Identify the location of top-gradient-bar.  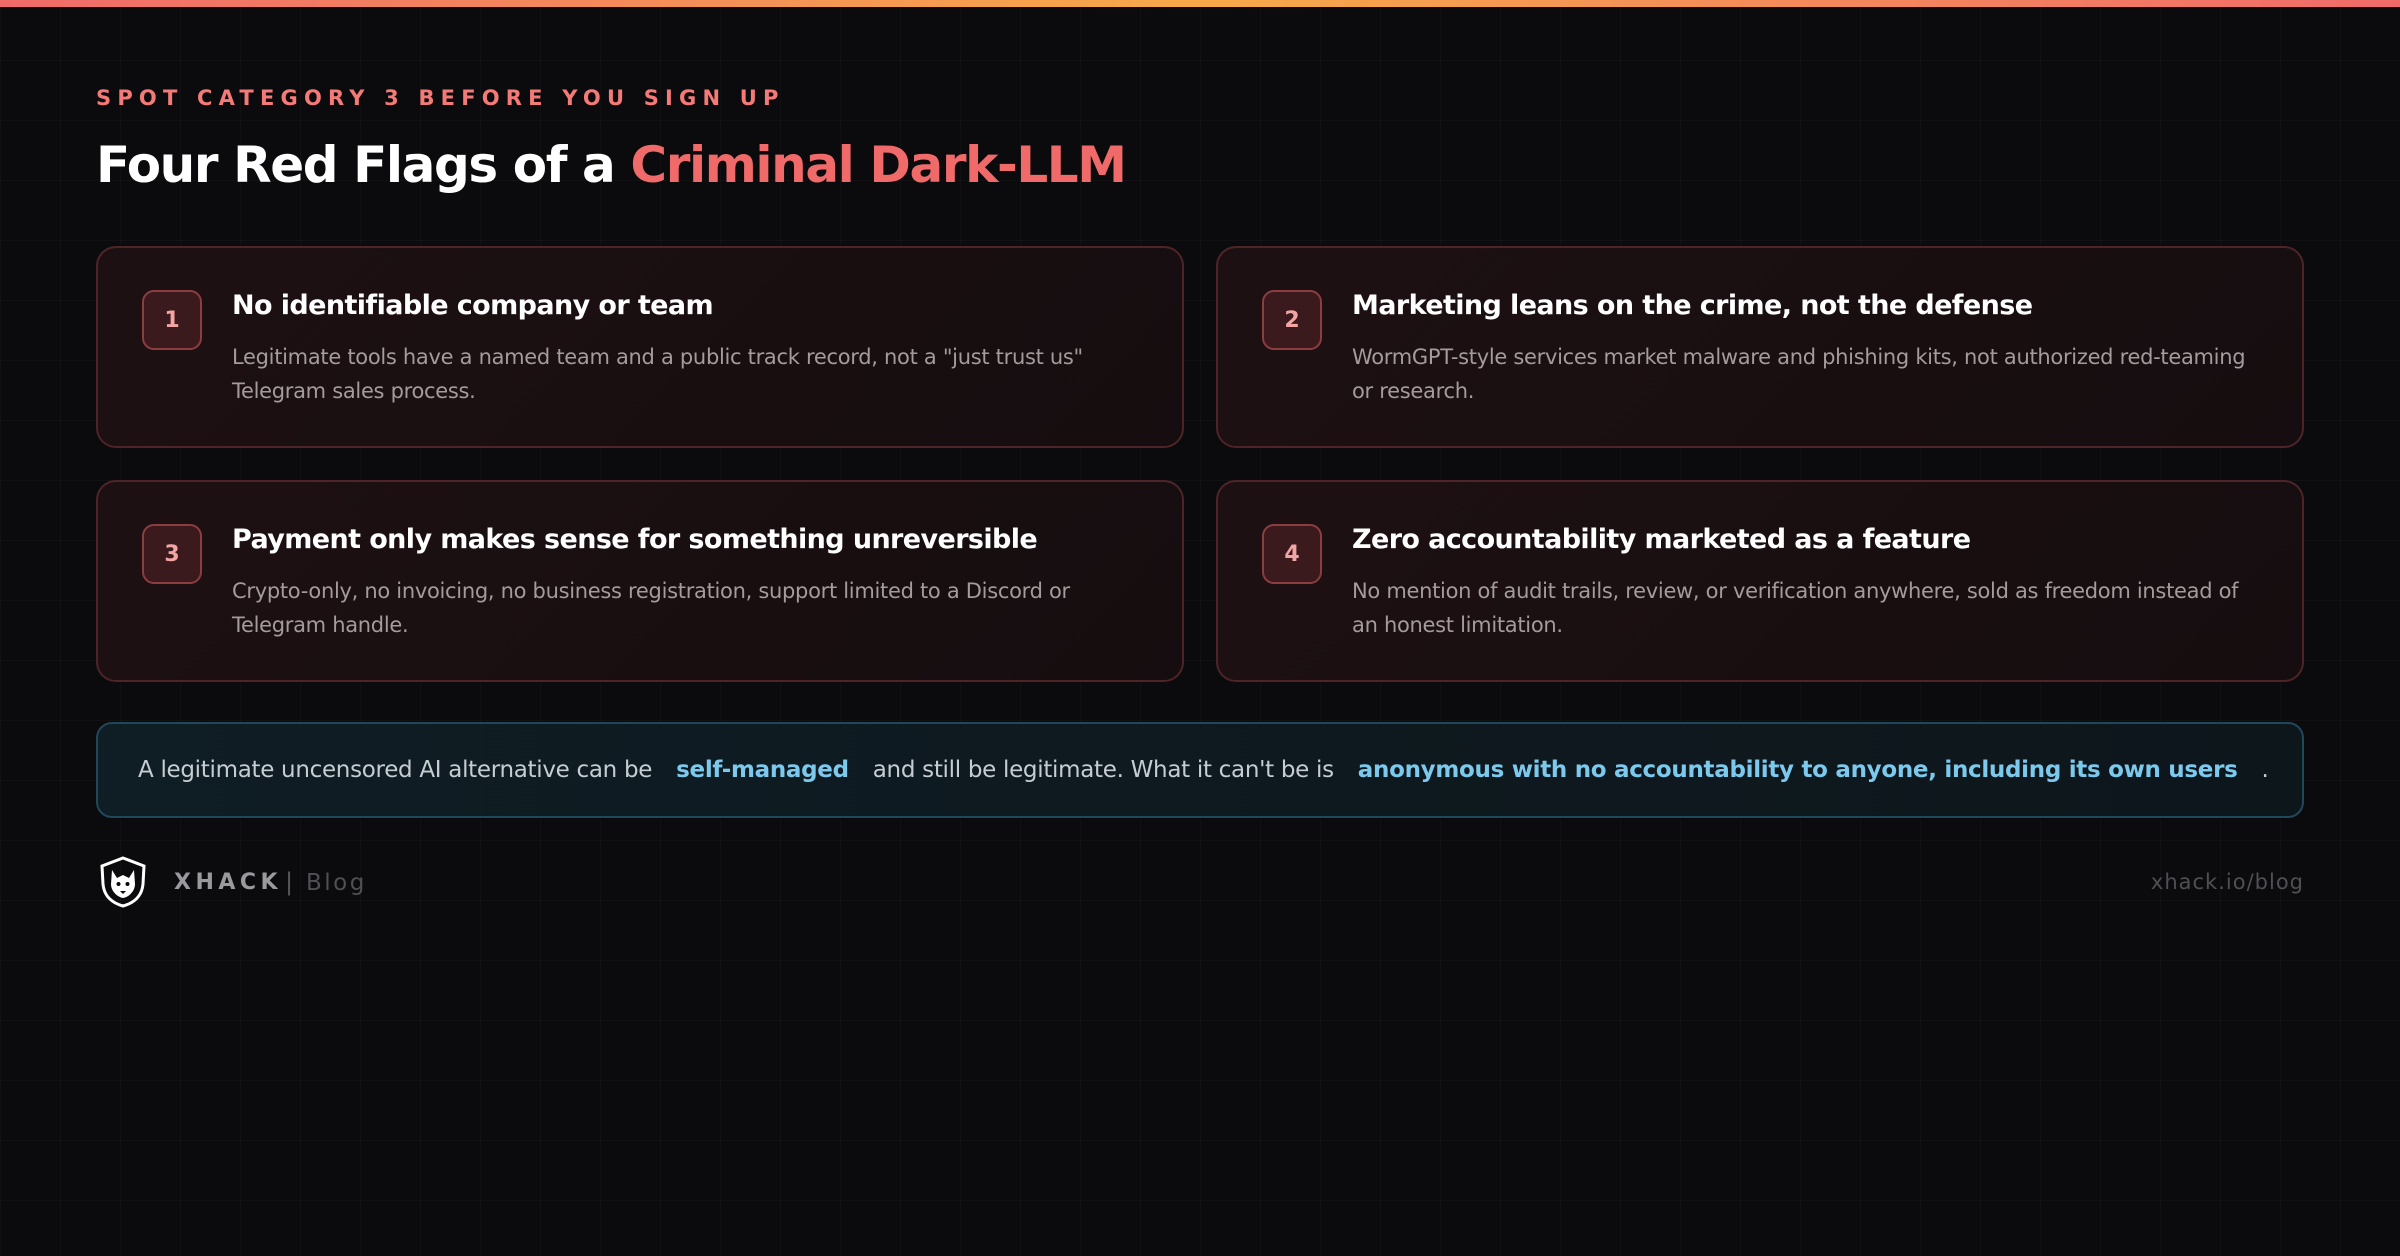
(1200, 3).